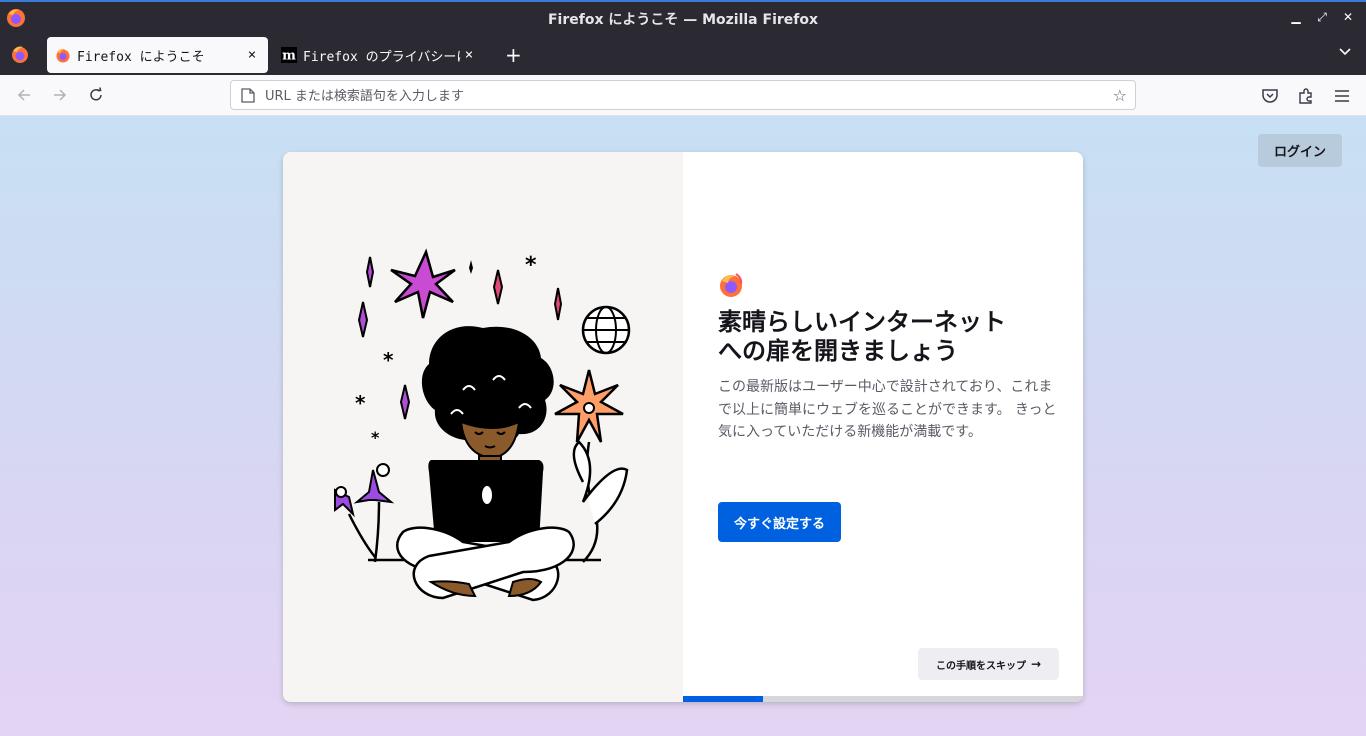 The height and width of the screenshot is (736, 1366). I want to click on arrow-right-icon: →, so click(1036, 664).